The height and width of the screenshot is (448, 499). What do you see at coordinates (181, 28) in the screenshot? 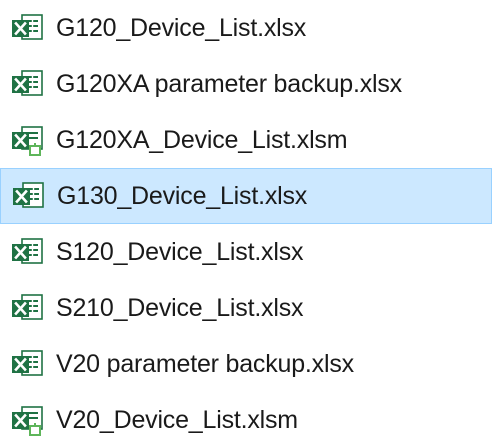
I see `file-name: G120_Device_List.xlsx` at bounding box center [181, 28].